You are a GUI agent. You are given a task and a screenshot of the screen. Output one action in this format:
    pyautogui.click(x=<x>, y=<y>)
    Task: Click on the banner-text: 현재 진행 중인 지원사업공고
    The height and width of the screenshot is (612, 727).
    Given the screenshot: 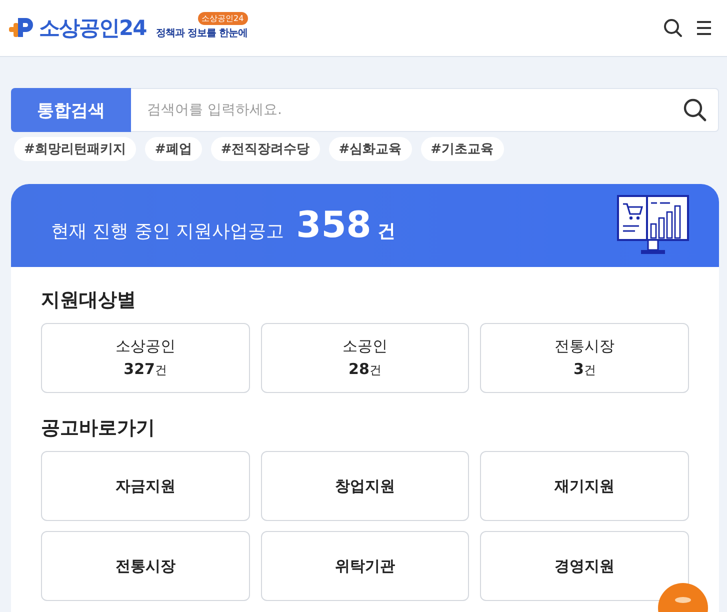 What is the action you would take?
    pyautogui.click(x=167, y=231)
    